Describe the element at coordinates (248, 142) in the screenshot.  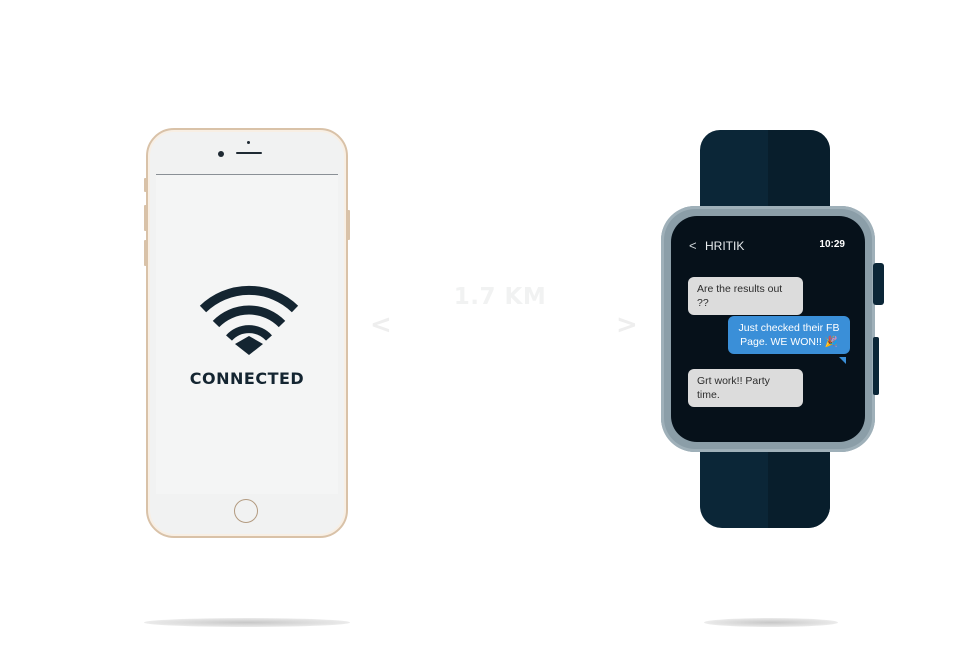
I see `phone-sensor` at that location.